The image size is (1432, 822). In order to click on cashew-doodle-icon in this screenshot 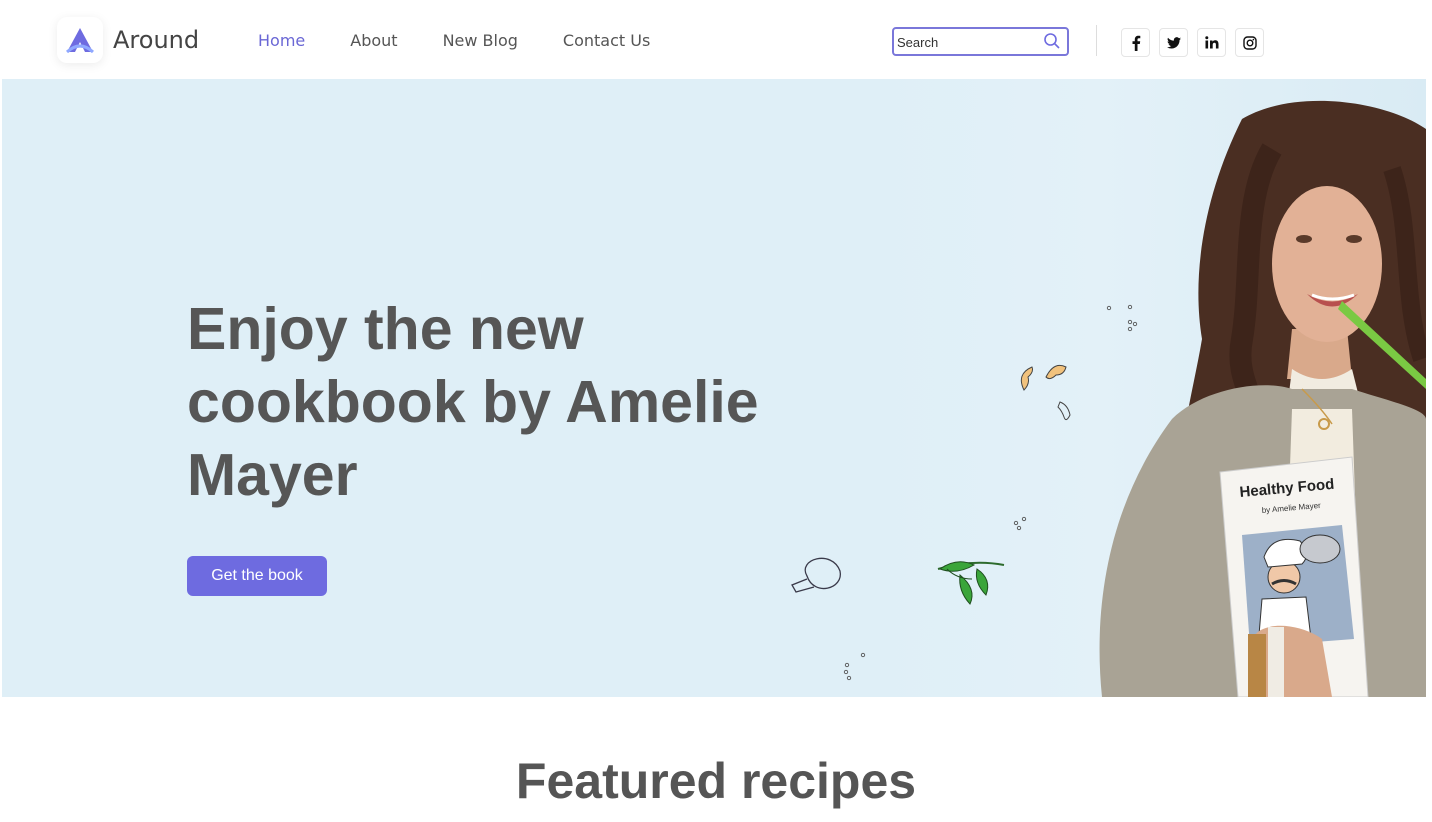, I will do `click(1045, 392)`.